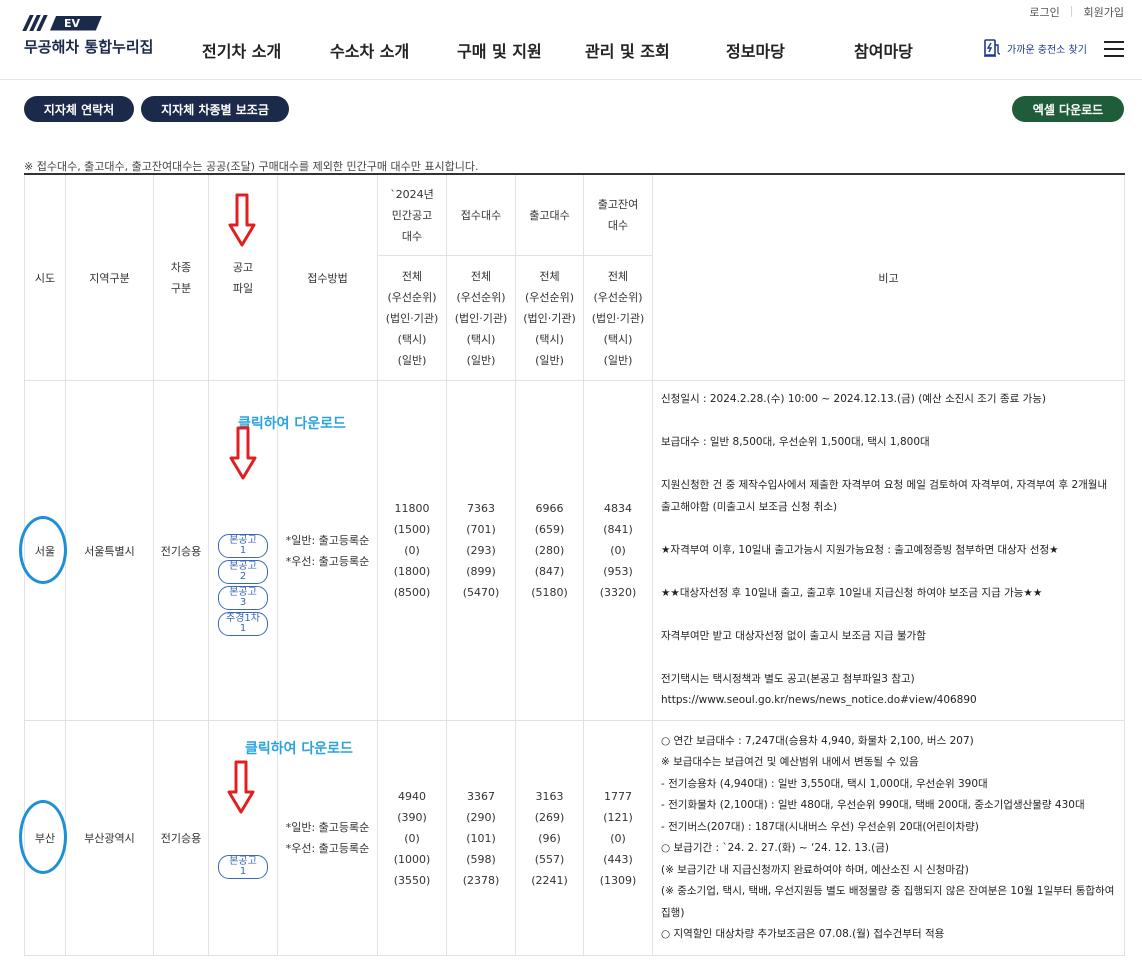 The width and height of the screenshot is (1142, 963). I want to click on cell-region: 부산광역시, so click(109, 838).